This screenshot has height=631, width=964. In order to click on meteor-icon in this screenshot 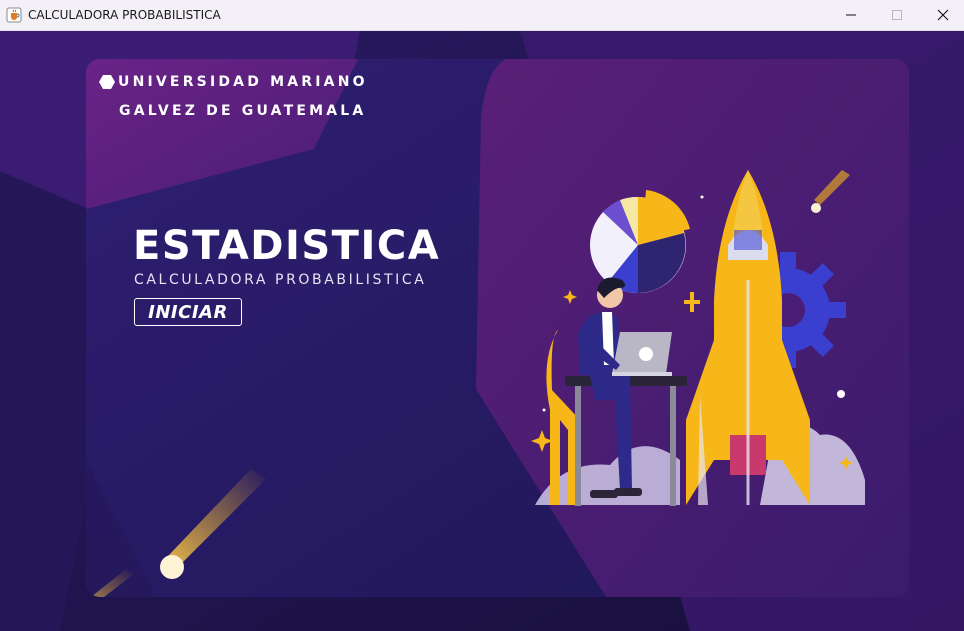, I will do `click(830, 191)`.